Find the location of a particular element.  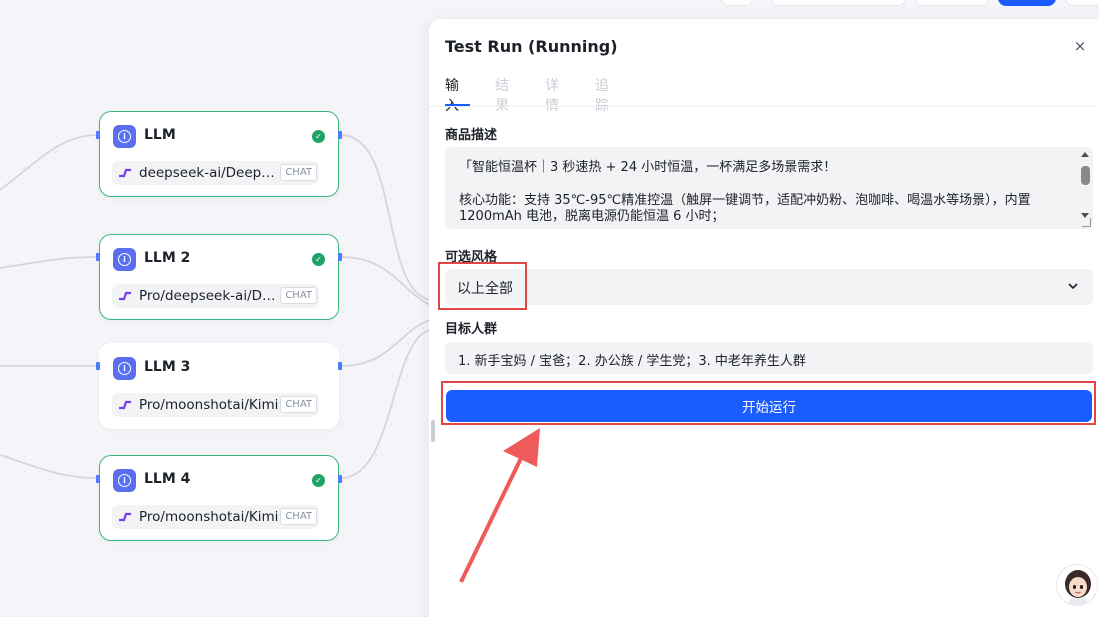

avatar-illustration is located at coordinates (1077, 585).